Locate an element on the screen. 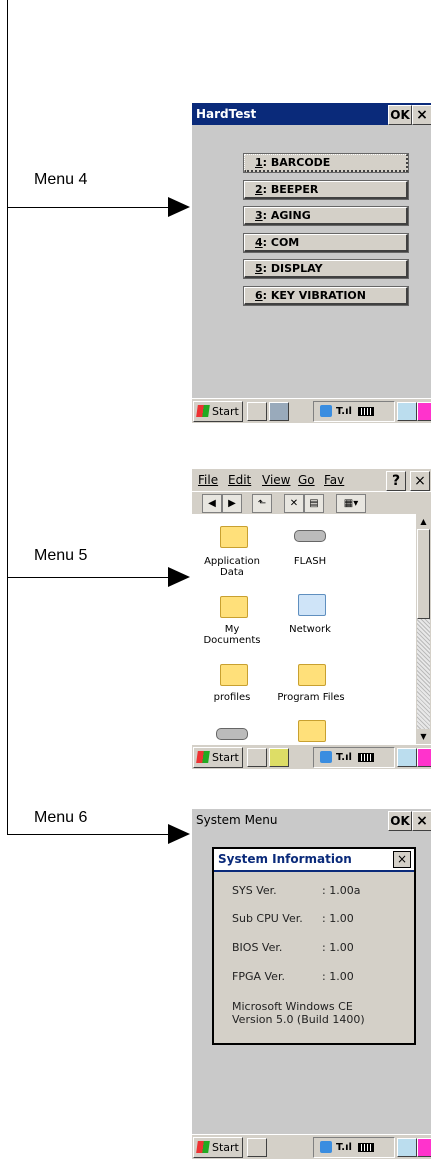 This screenshot has width=431, height=1161. menu-edit: Edit is located at coordinates (239, 480).